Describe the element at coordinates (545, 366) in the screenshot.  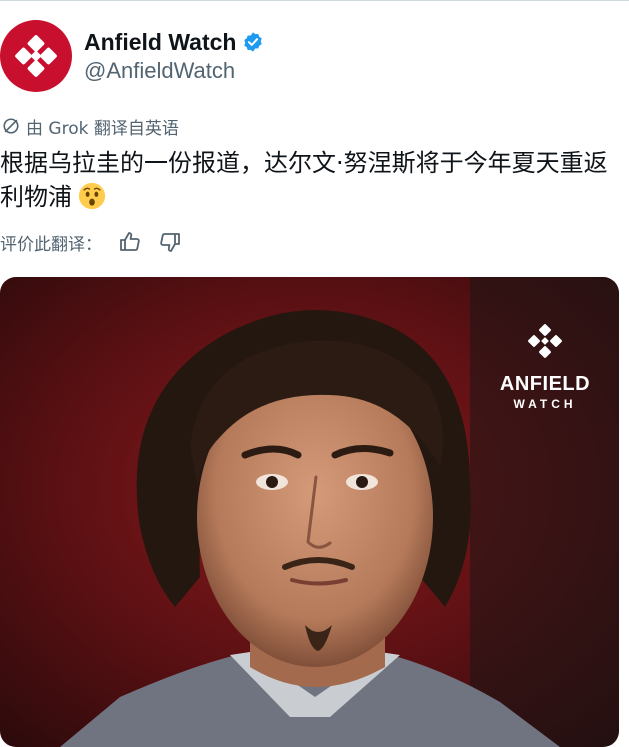
I see `anfield-watch-watermark: ANFIELD WATCH` at that location.